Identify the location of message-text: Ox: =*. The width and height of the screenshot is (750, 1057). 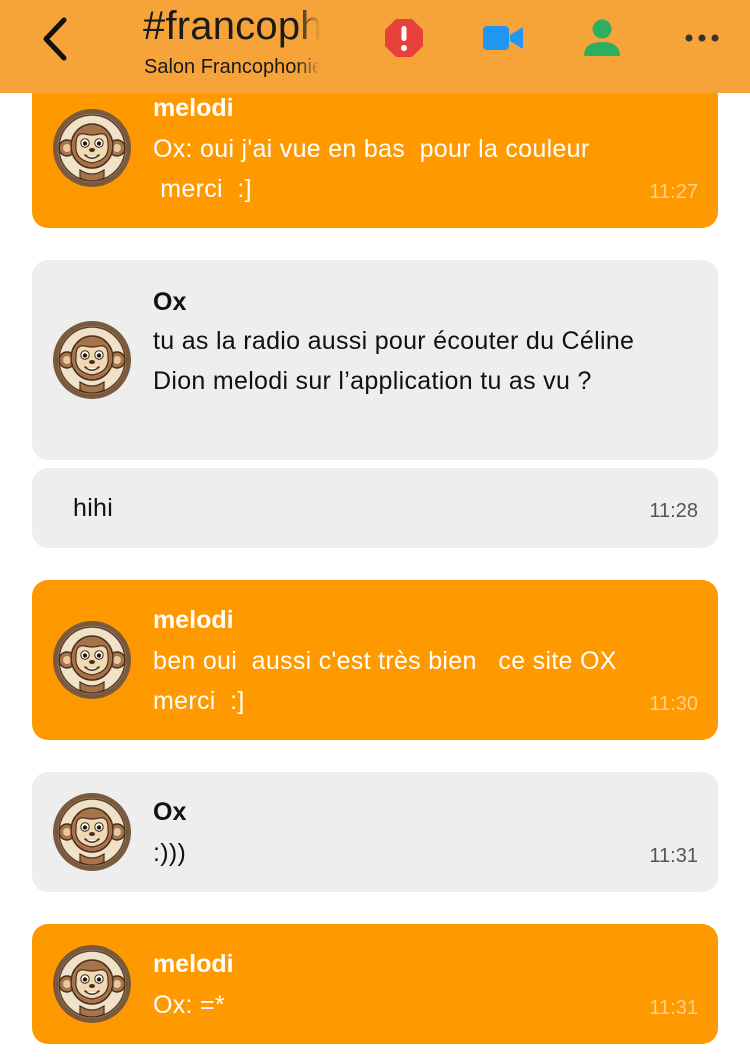
(189, 1005).